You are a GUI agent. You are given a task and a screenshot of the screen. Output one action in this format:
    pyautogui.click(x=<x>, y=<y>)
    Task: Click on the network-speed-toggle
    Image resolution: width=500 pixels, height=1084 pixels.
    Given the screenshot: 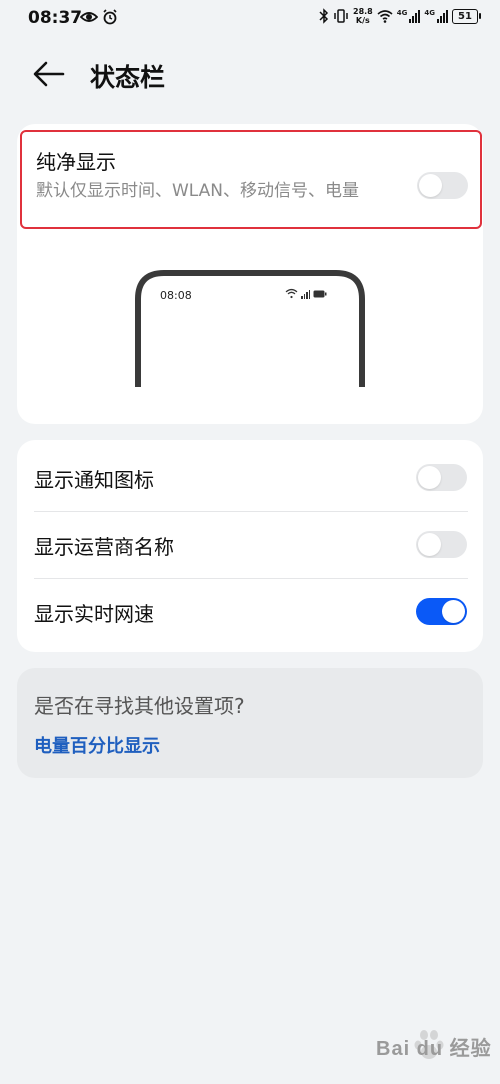 What is the action you would take?
    pyautogui.click(x=441, y=611)
    